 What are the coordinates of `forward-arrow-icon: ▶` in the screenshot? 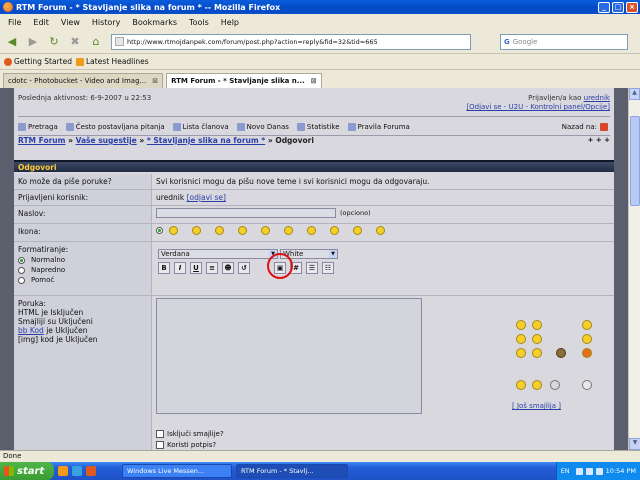 It's located at (33, 42).